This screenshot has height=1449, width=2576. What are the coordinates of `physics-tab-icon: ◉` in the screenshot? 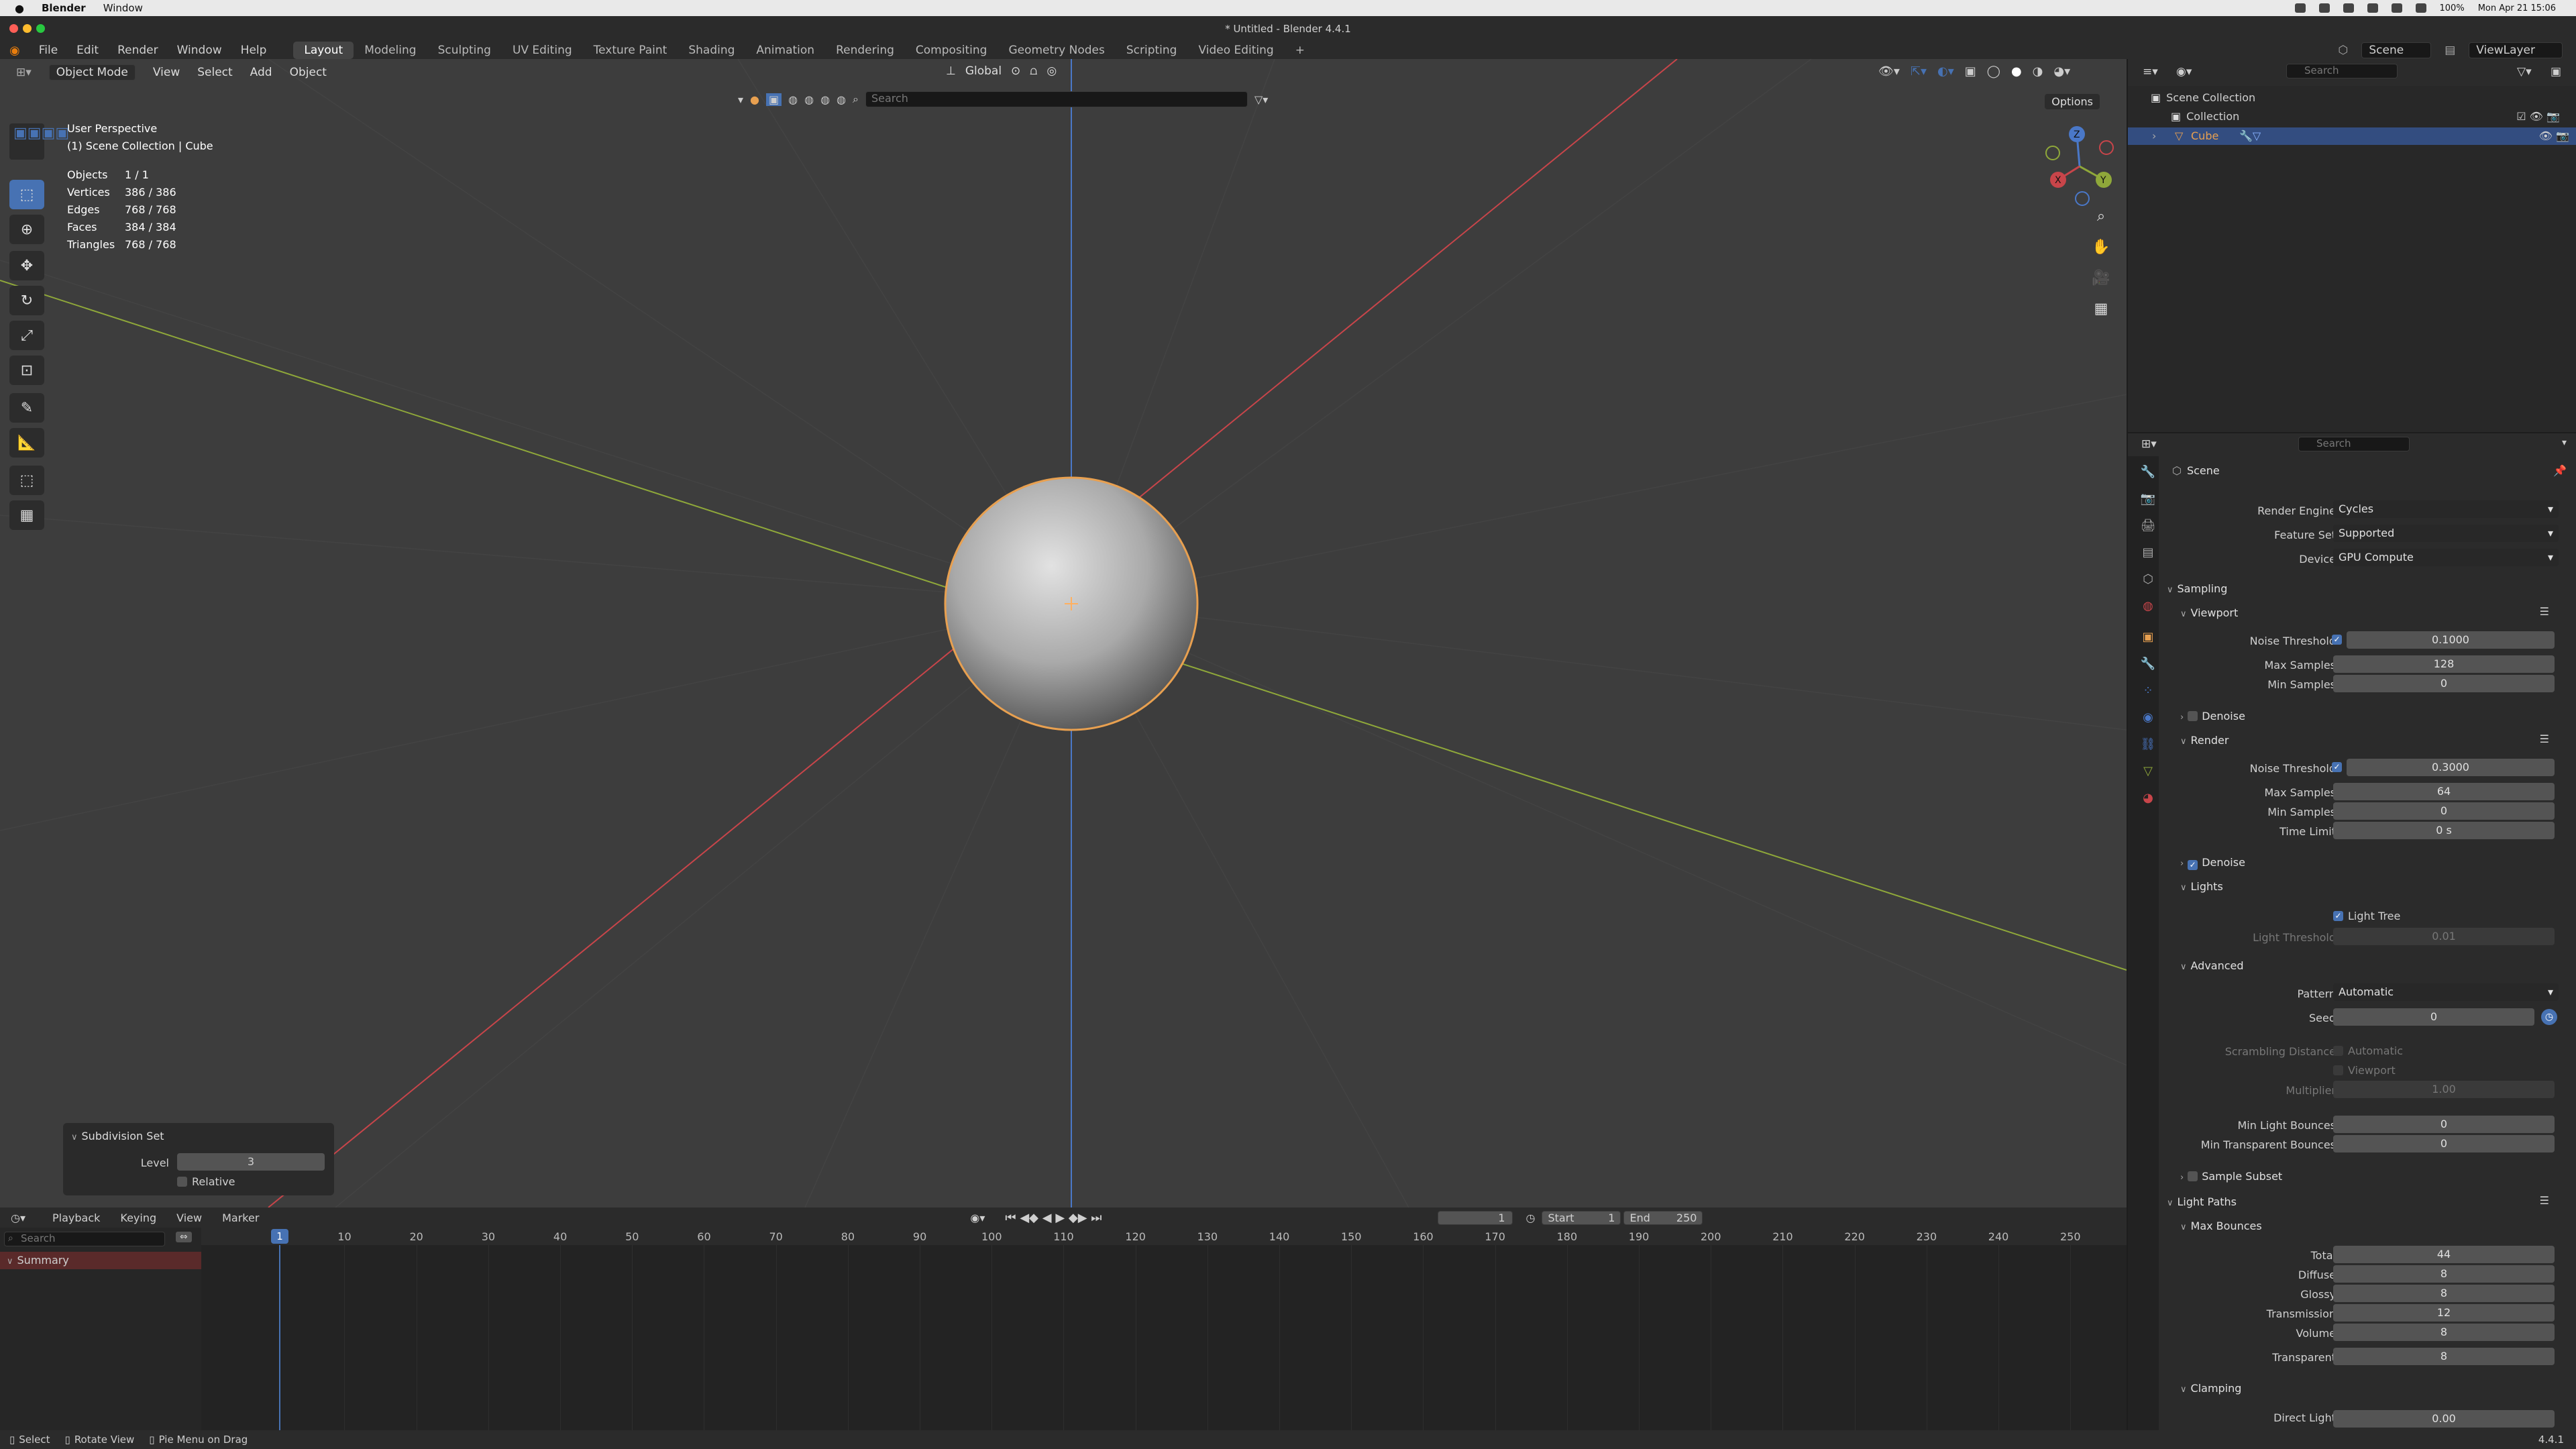 It's located at (2148, 717).